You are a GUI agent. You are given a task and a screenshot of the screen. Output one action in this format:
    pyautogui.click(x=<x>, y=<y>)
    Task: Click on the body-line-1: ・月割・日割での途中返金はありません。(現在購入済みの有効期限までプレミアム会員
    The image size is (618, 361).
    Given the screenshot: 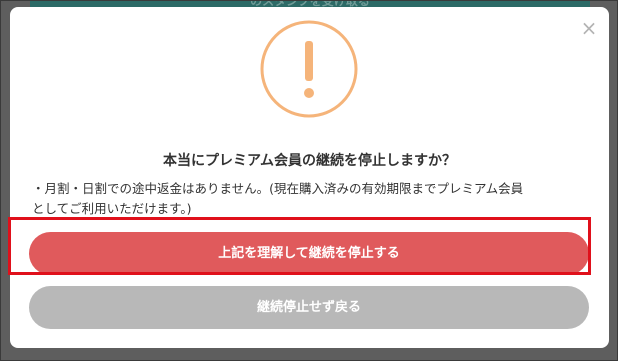 What is the action you would take?
    pyautogui.click(x=278, y=188)
    